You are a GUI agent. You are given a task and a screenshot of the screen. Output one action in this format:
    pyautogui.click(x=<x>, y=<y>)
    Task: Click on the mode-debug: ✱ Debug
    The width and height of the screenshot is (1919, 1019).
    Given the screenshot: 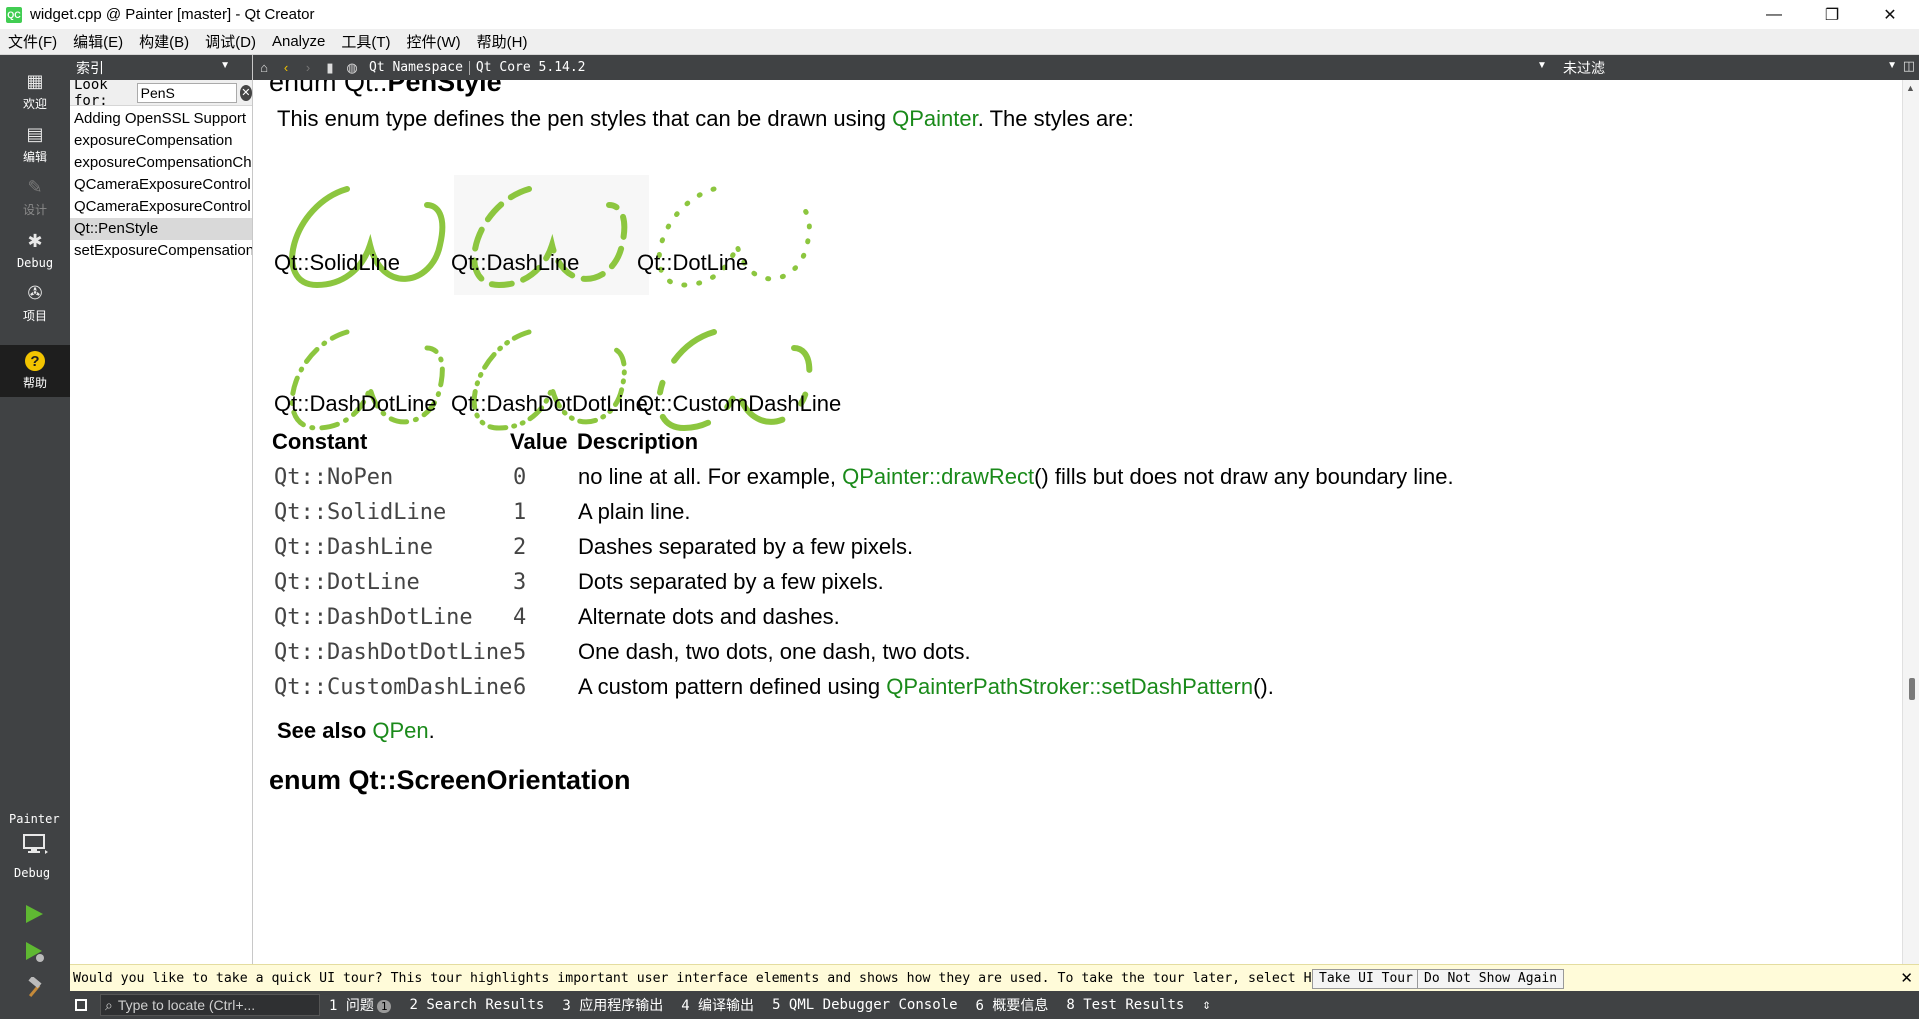 What is the action you would take?
    pyautogui.click(x=35, y=250)
    